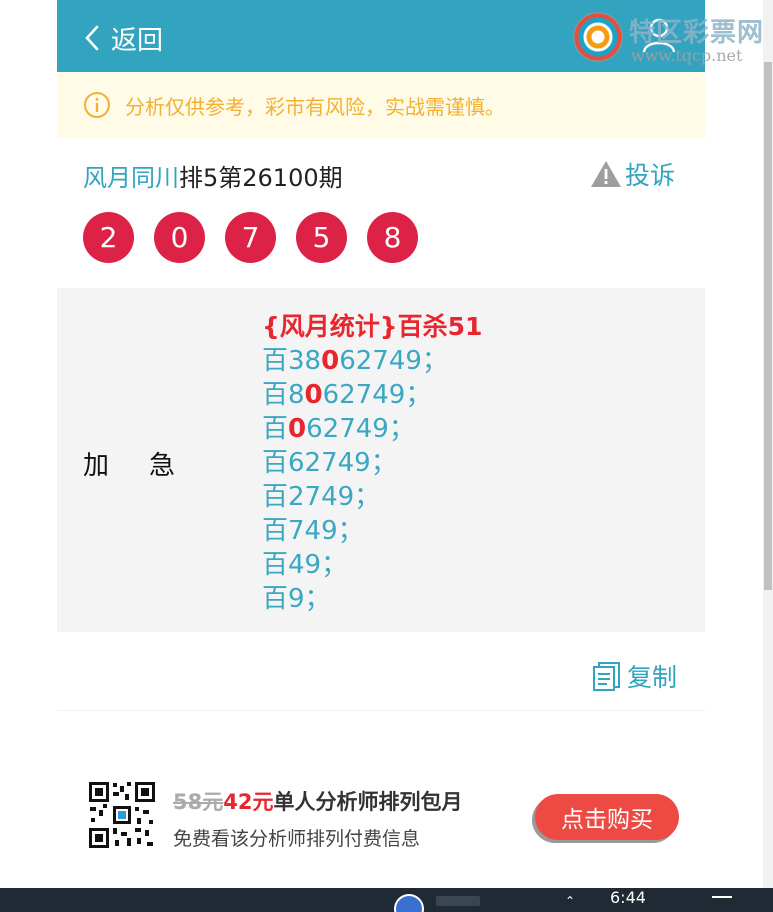  I want to click on promo-subtitle: 免费看该分析师排列付费信息, so click(297, 839).